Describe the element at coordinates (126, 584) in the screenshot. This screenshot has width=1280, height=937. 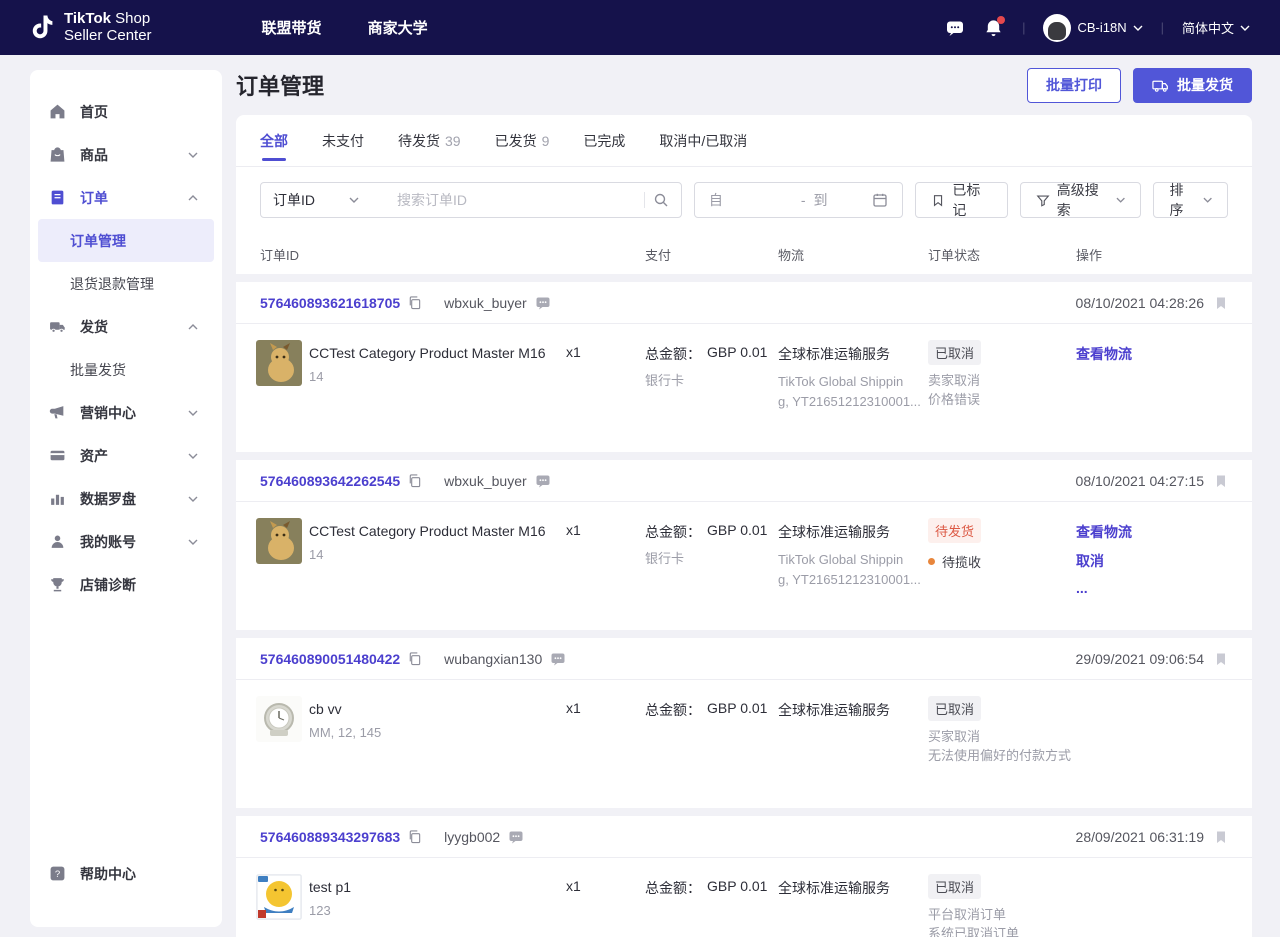
I see `sidebar-item-shop-health: 店铺诊断` at that location.